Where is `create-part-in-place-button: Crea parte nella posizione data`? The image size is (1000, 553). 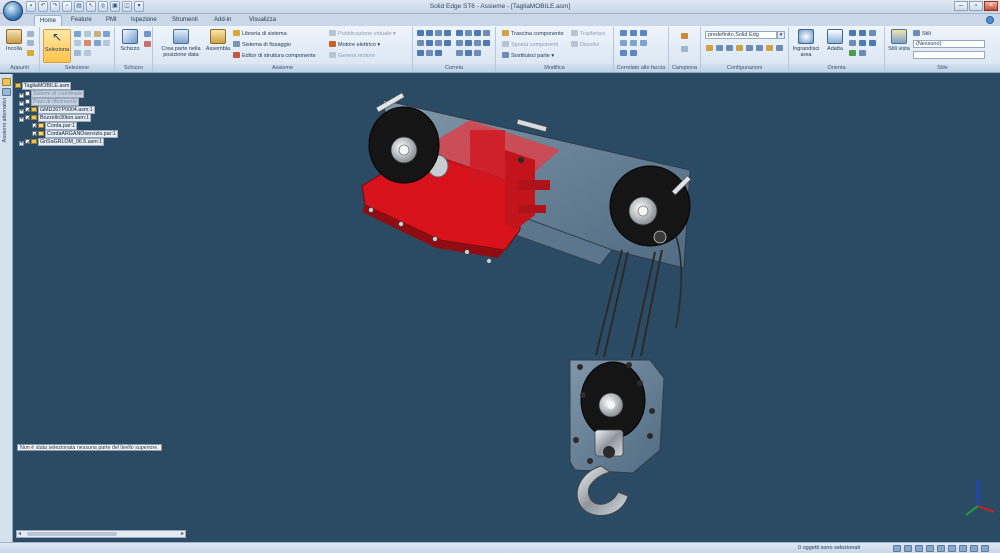 create-part-in-place-button: Crea parte nella posizione data is located at coordinates (181, 43).